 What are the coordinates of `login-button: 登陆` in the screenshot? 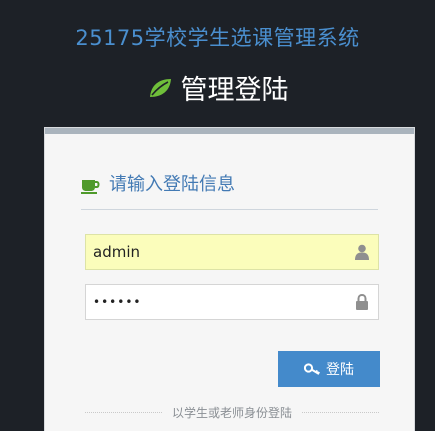 It's located at (329, 369).